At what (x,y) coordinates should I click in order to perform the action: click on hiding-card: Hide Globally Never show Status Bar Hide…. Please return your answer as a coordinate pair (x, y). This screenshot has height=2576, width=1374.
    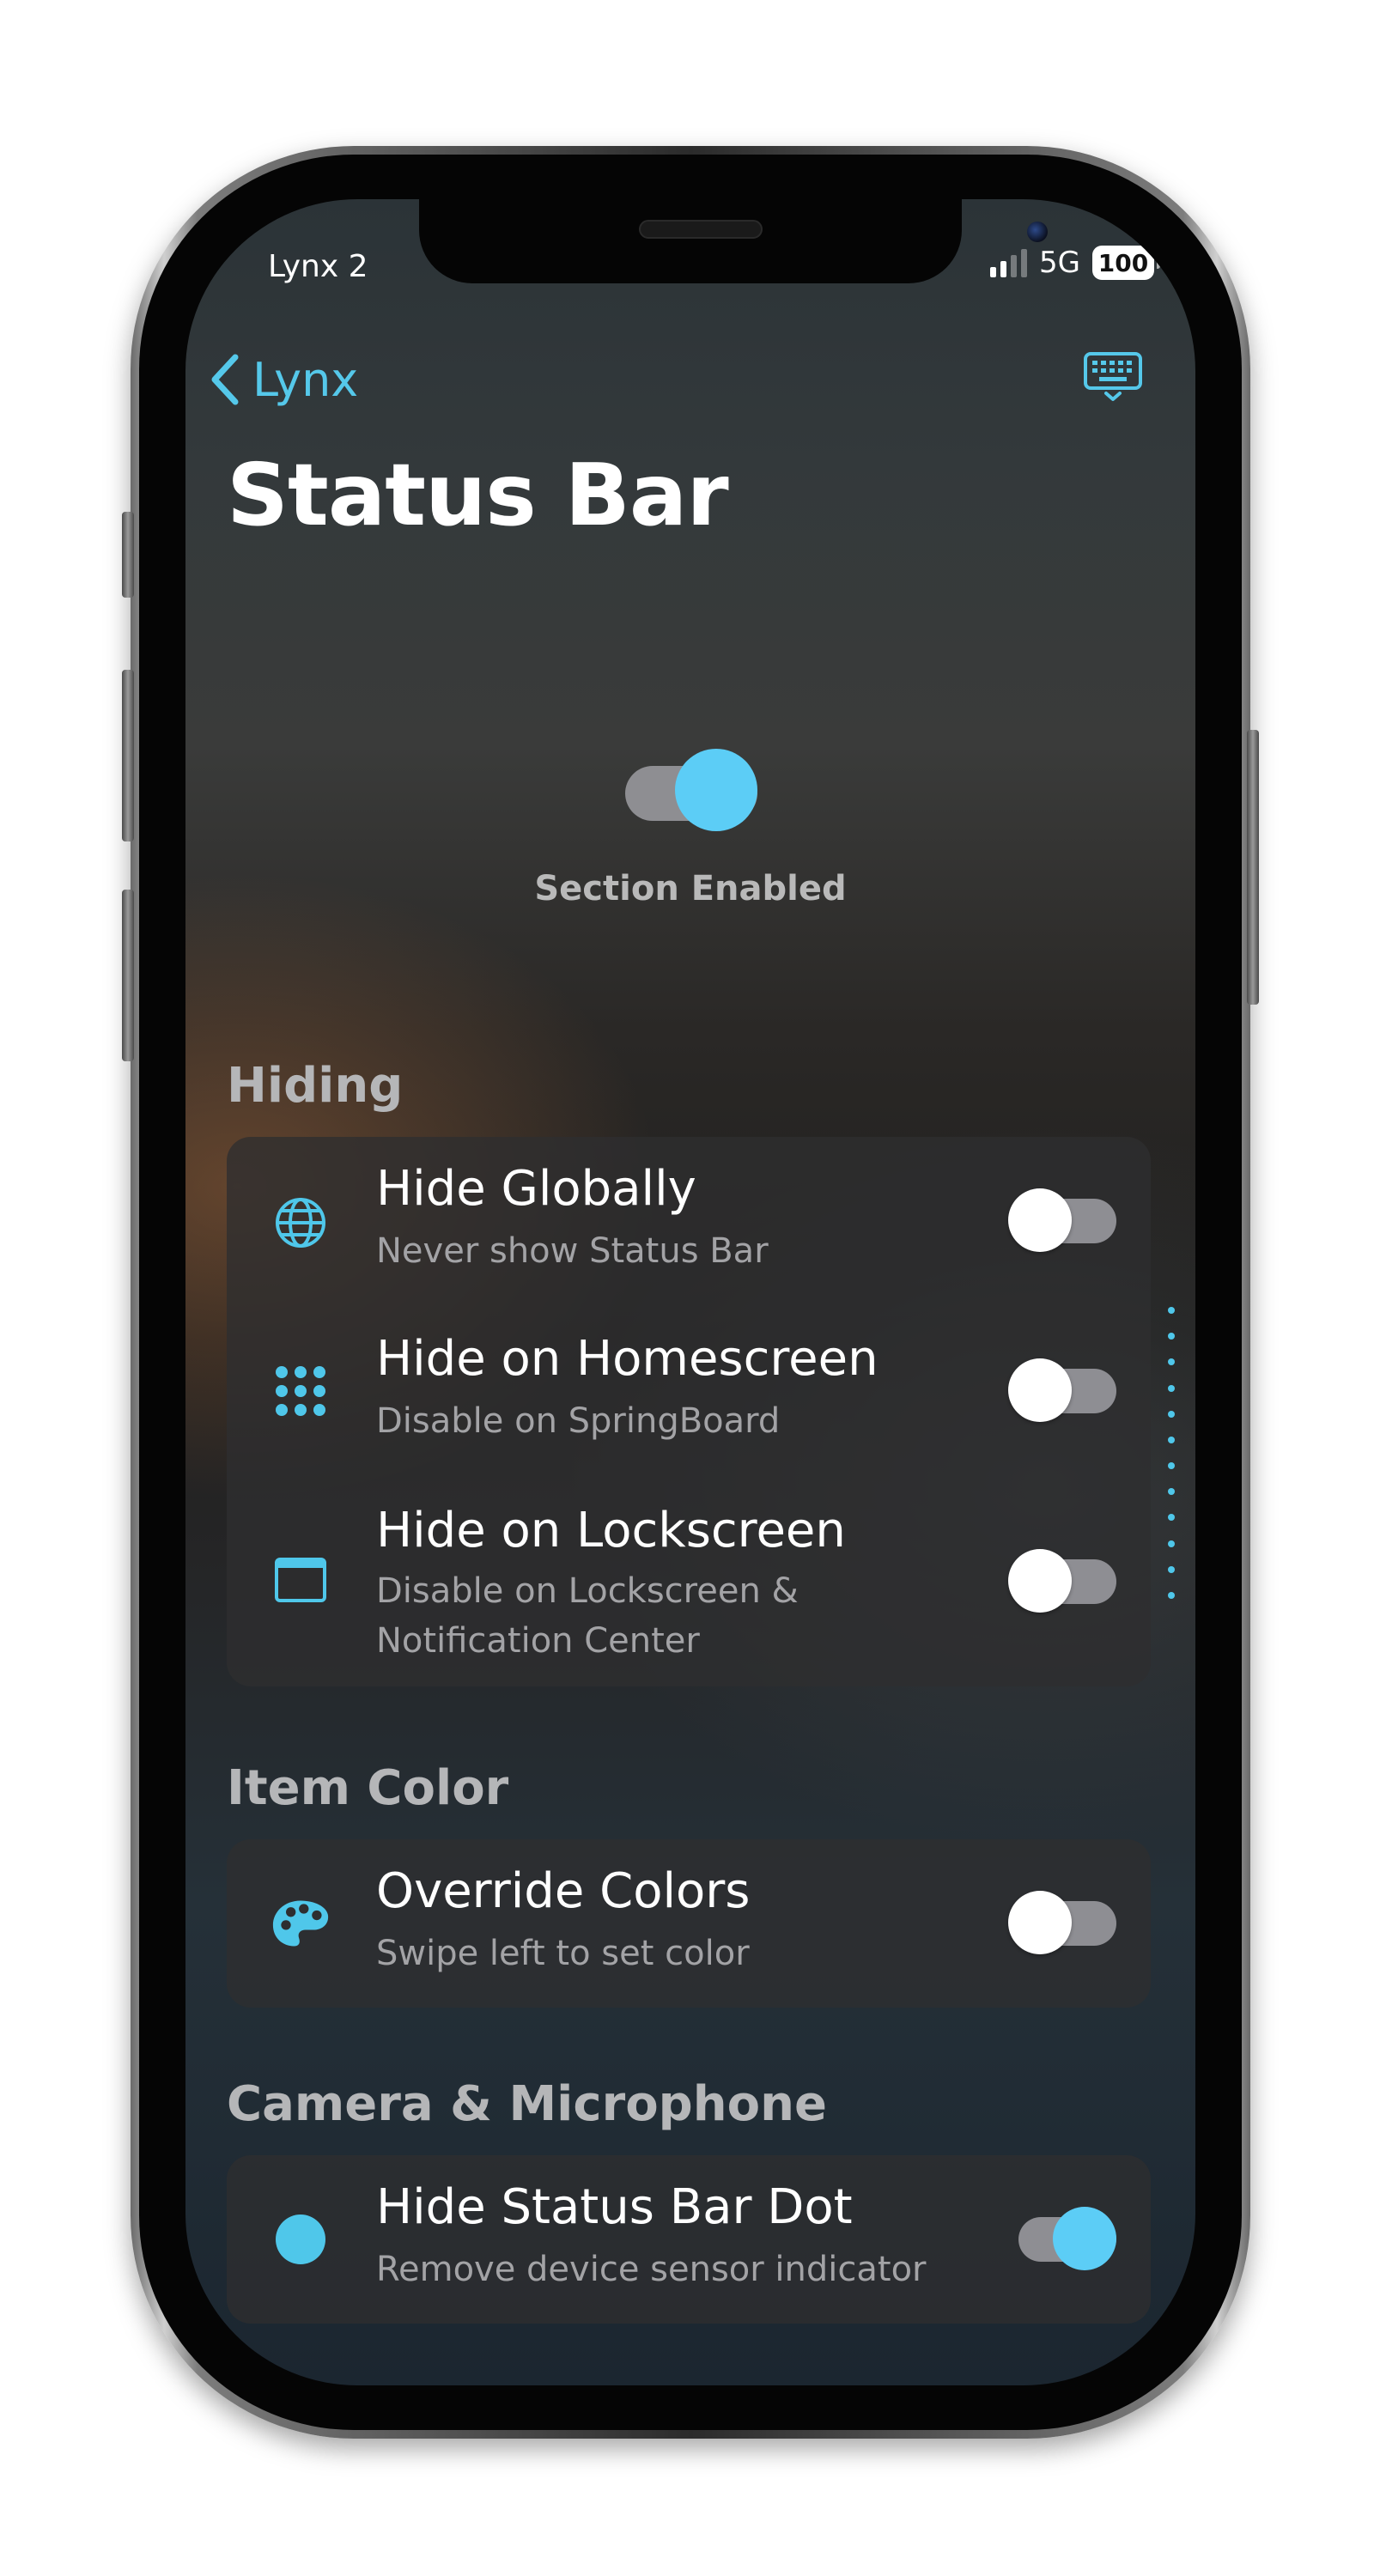
    Looking at the image, I should click on (689, 1411).